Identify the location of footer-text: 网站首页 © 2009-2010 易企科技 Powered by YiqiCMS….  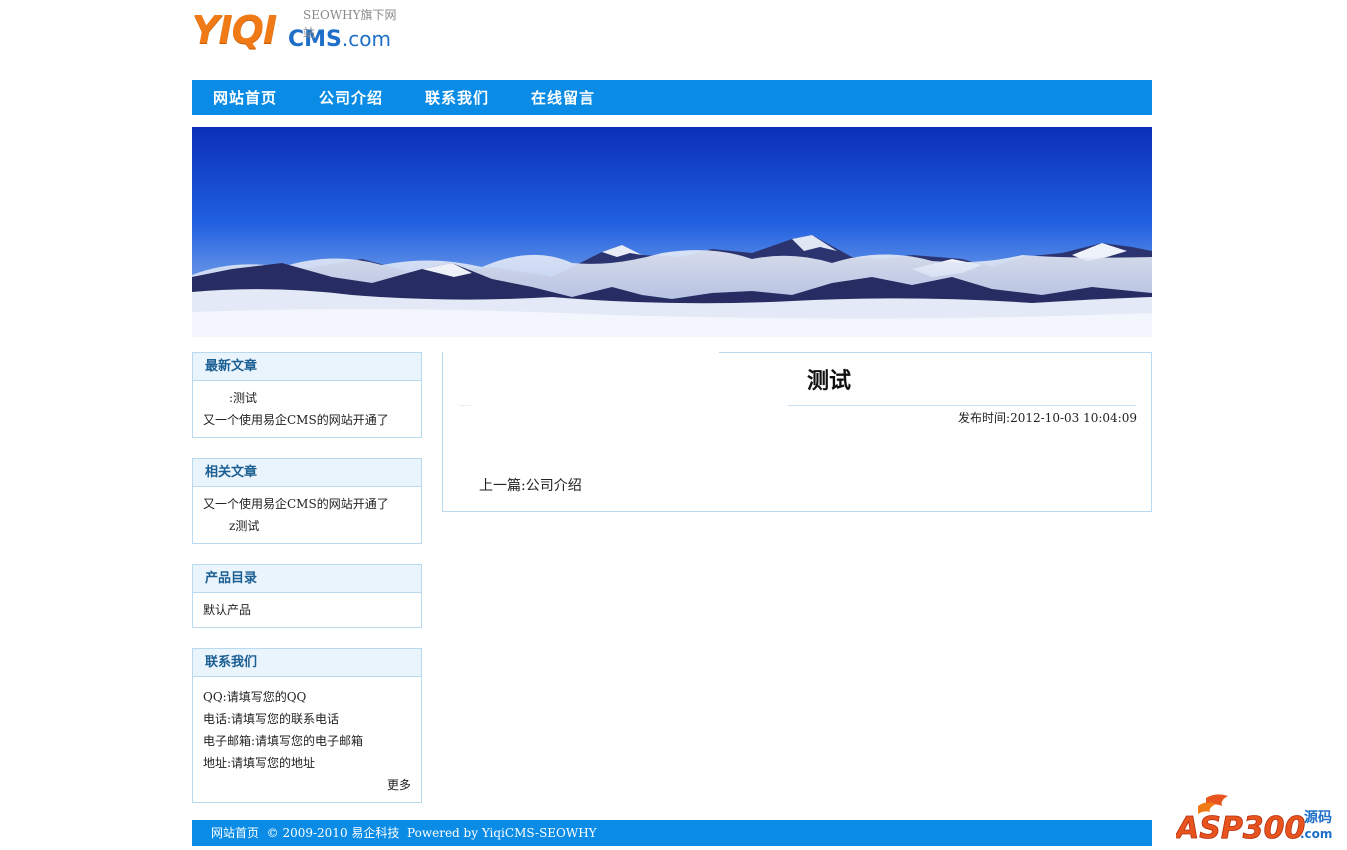
(404, 833).